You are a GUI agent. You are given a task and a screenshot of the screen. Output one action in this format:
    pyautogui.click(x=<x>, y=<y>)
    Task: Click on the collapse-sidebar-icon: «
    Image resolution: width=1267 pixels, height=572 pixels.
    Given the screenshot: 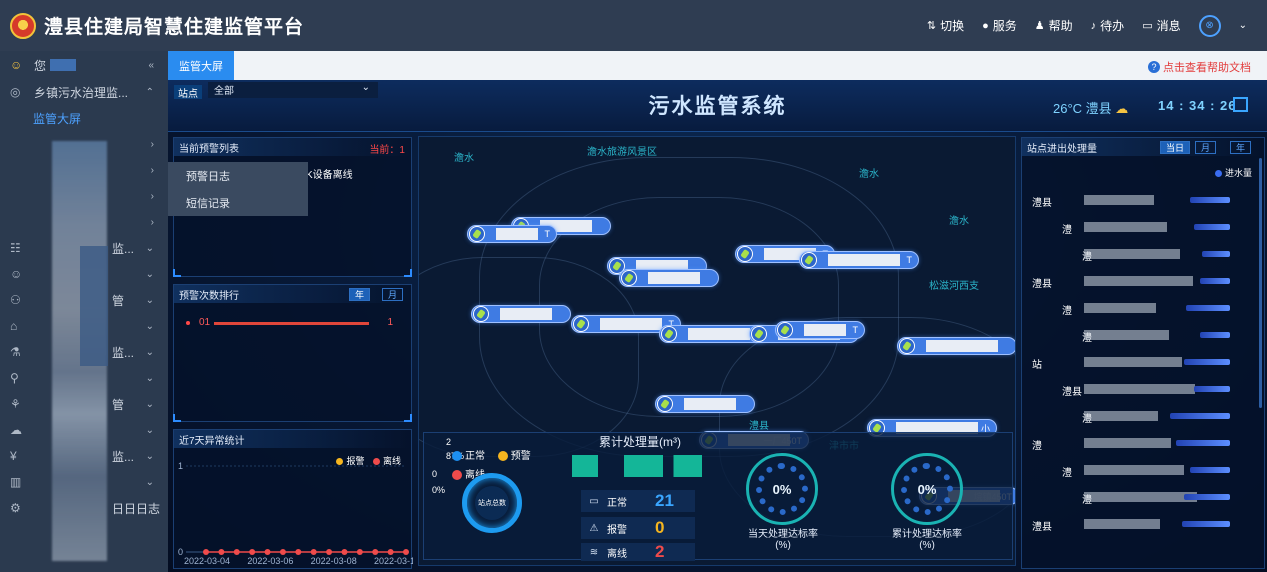 What is the action you would take?
    pyautogui.click(x=151, y=65)
    